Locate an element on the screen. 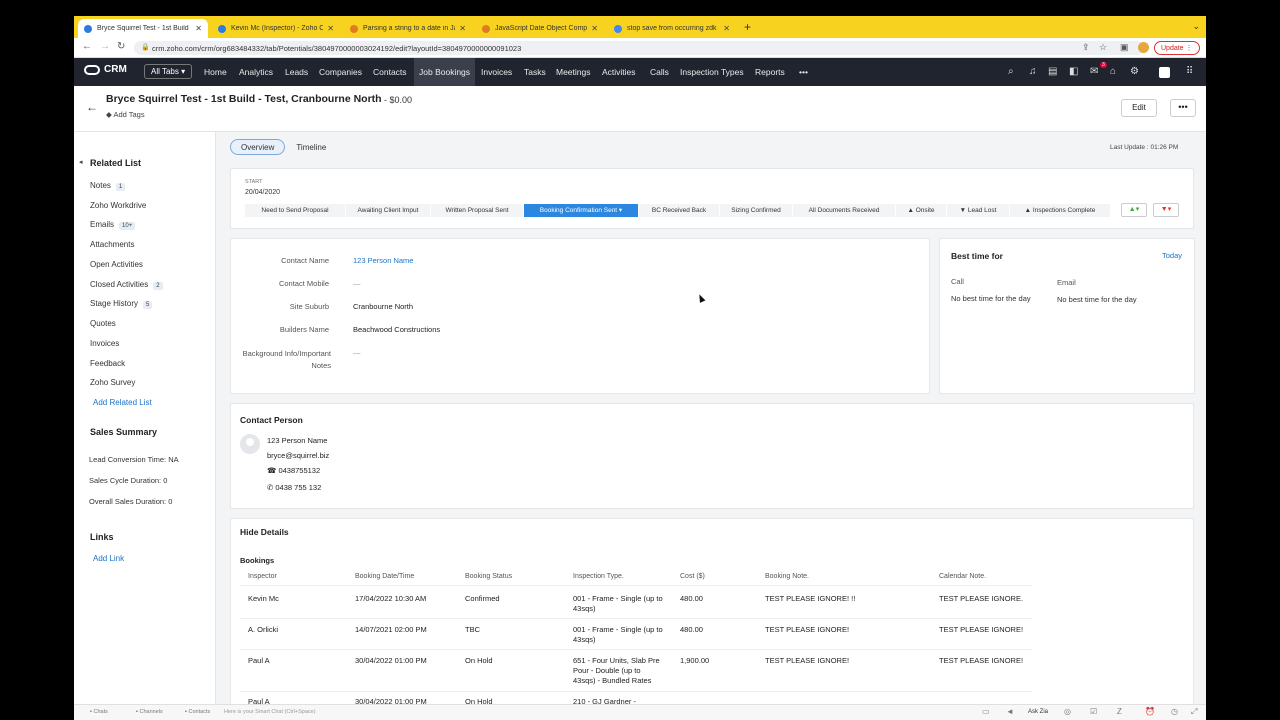  more-actions-button: ••• is located at coordinates (1183, 108).